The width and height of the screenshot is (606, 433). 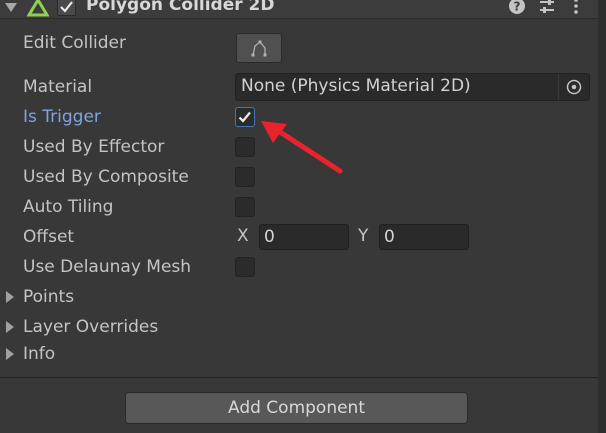 I want to click on presets-icon, so click(x=547, y=7).